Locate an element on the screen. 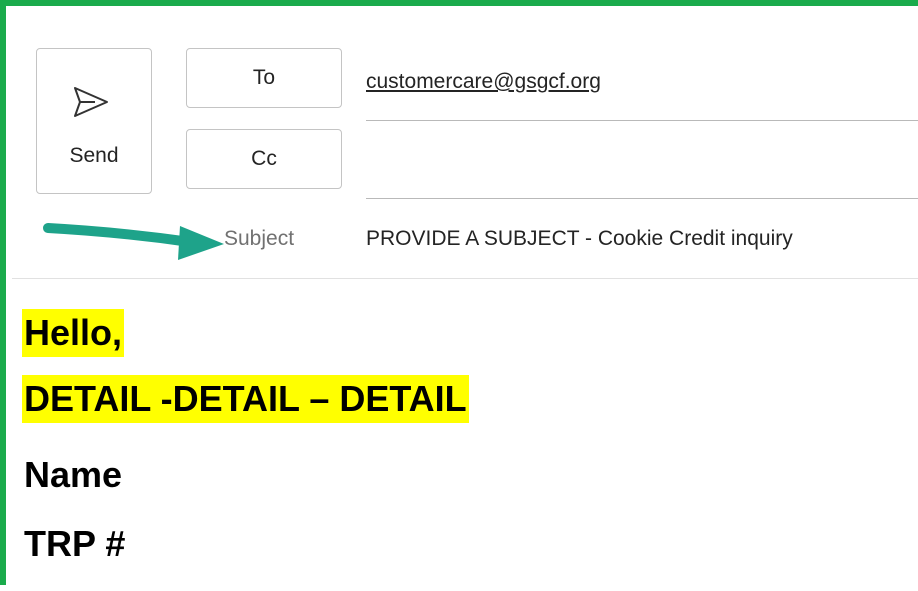 This screenshot has width=918, height=591. to-field: customercare@gsgcf.org is located at coordinates (642, 82).